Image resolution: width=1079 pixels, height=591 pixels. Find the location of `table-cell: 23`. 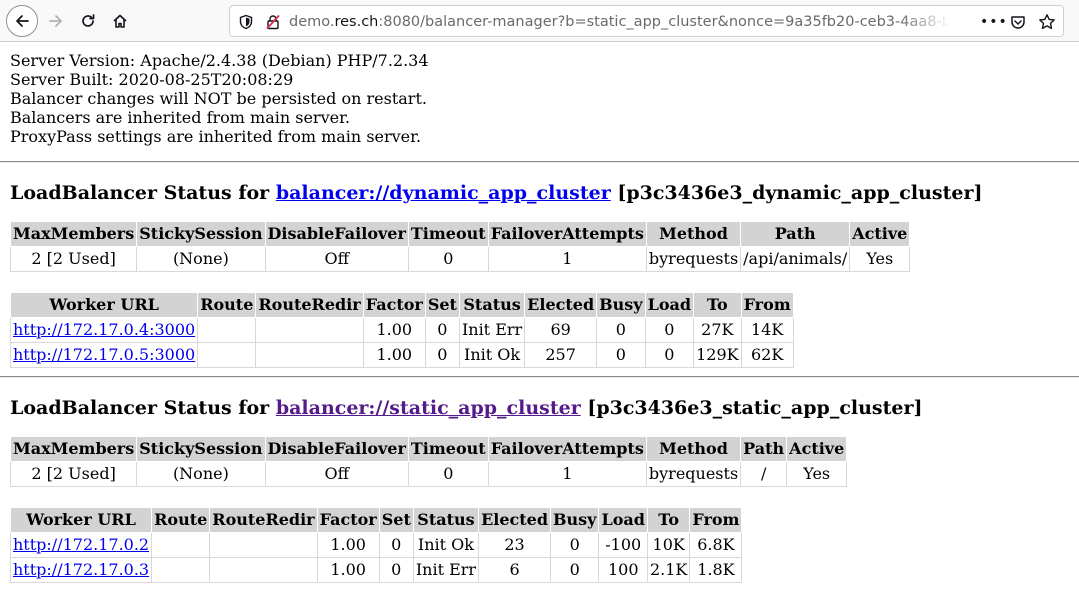

table-cell: 23 is located at coordinates (515, 545).